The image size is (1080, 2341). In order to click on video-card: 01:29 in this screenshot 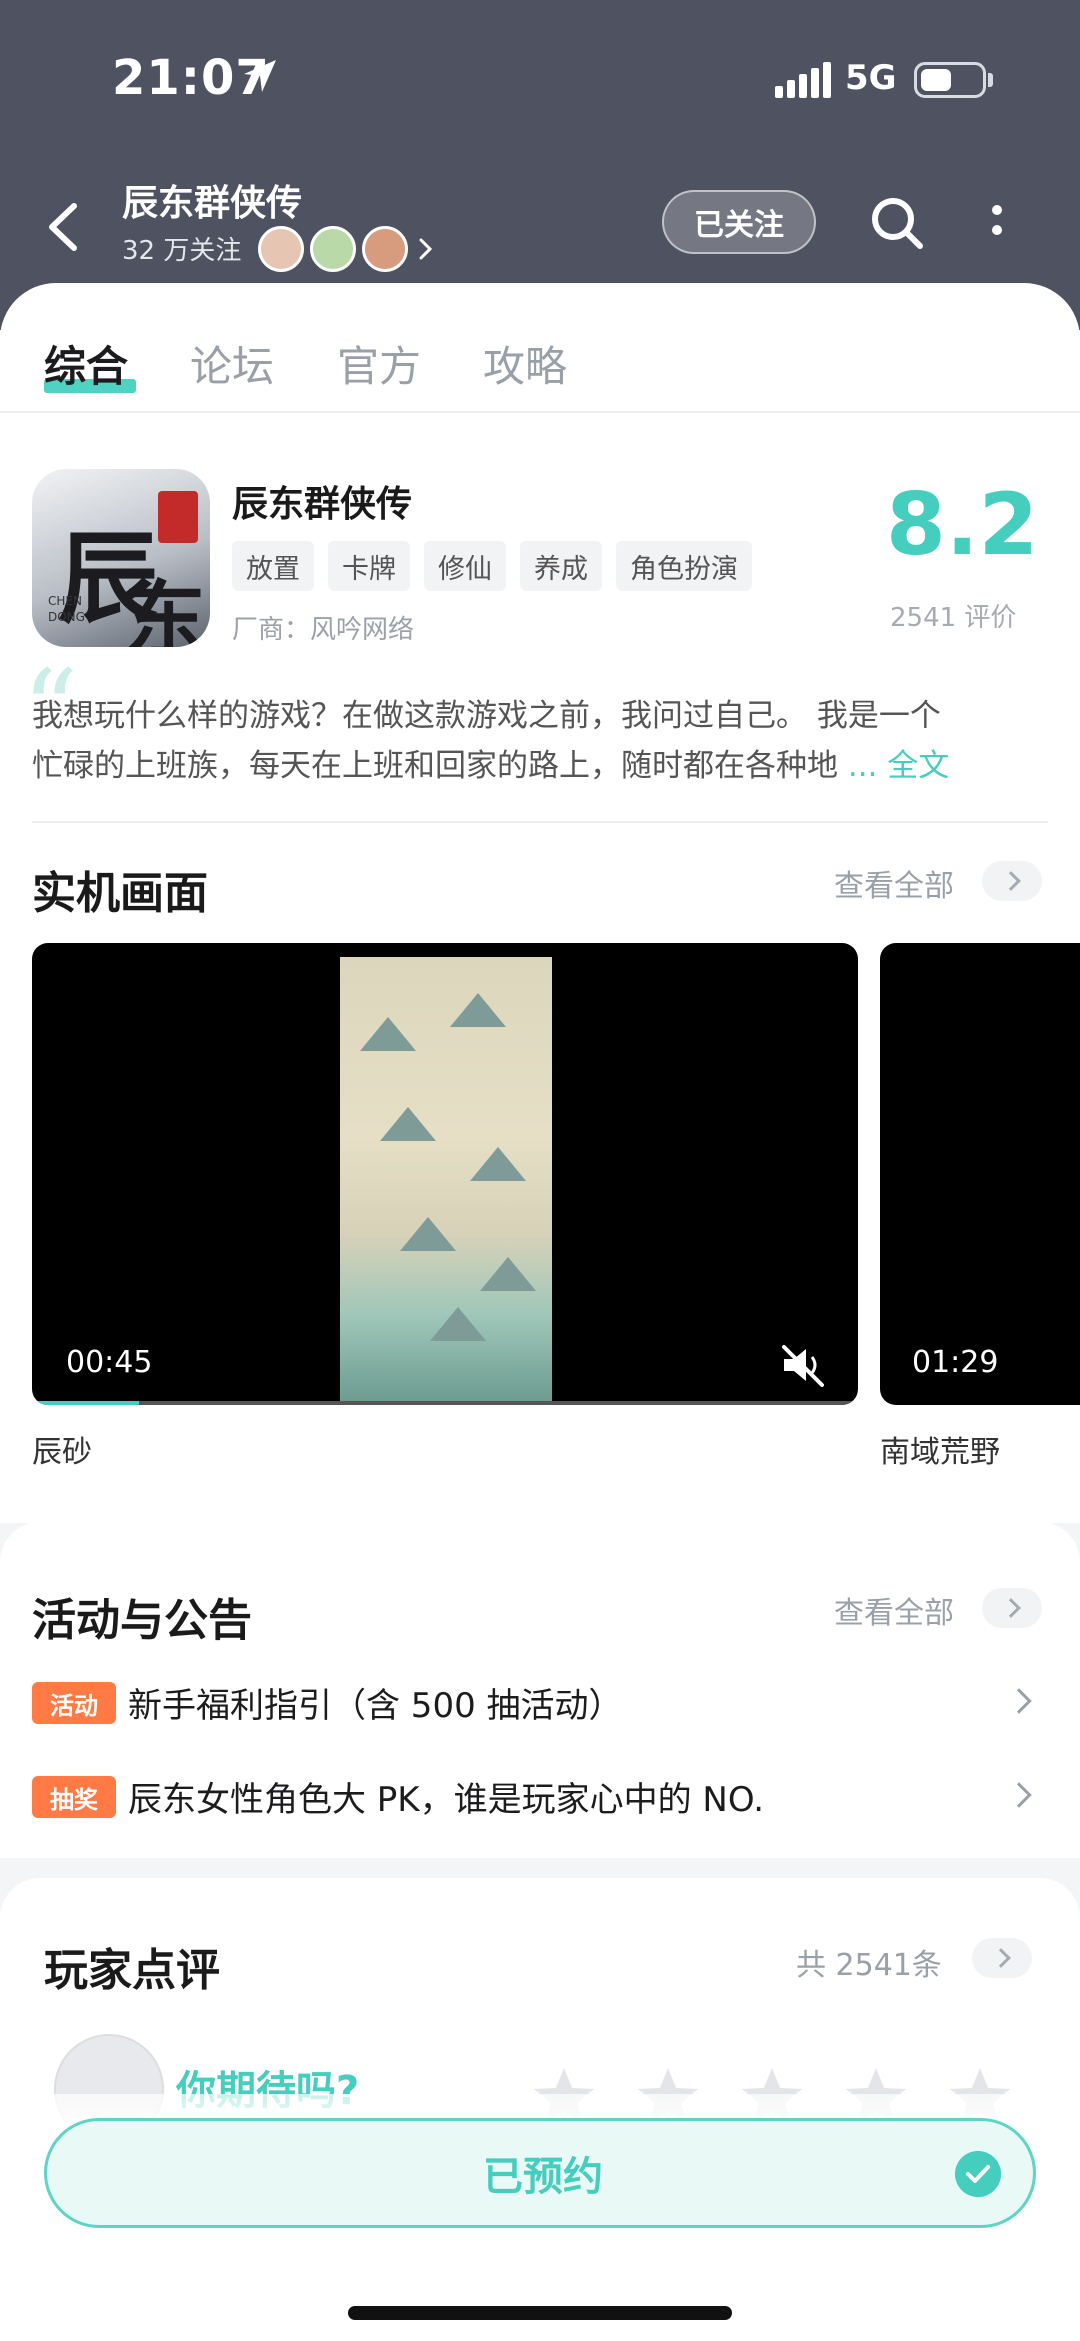, I will do `click(980, 1174)`.